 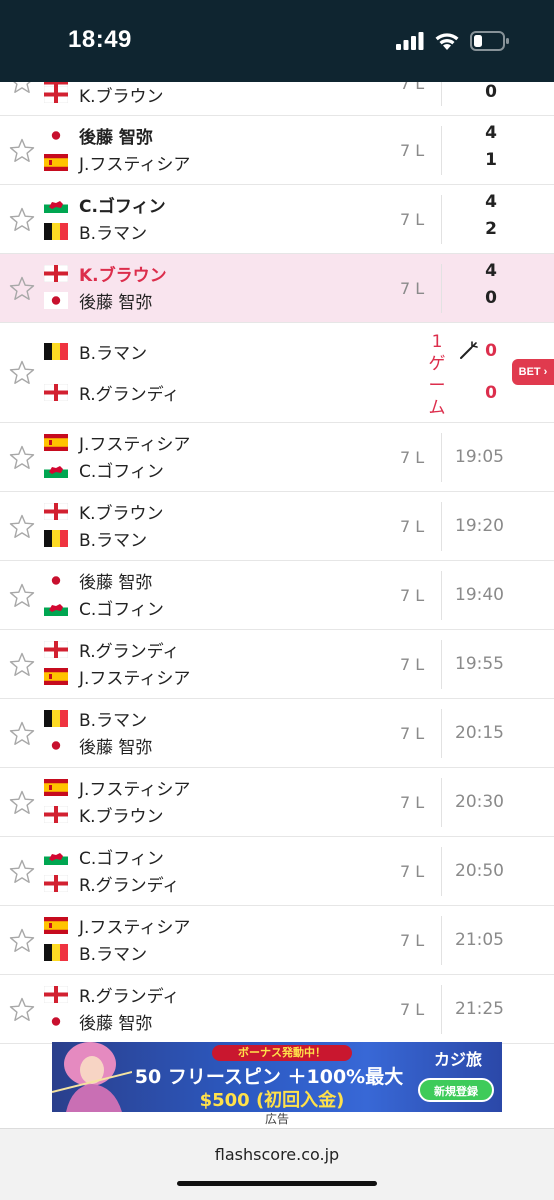 I want to click on match-row: J.フスティシア K.ブラウン 7 L 20:30, so click(x=277, y=802).